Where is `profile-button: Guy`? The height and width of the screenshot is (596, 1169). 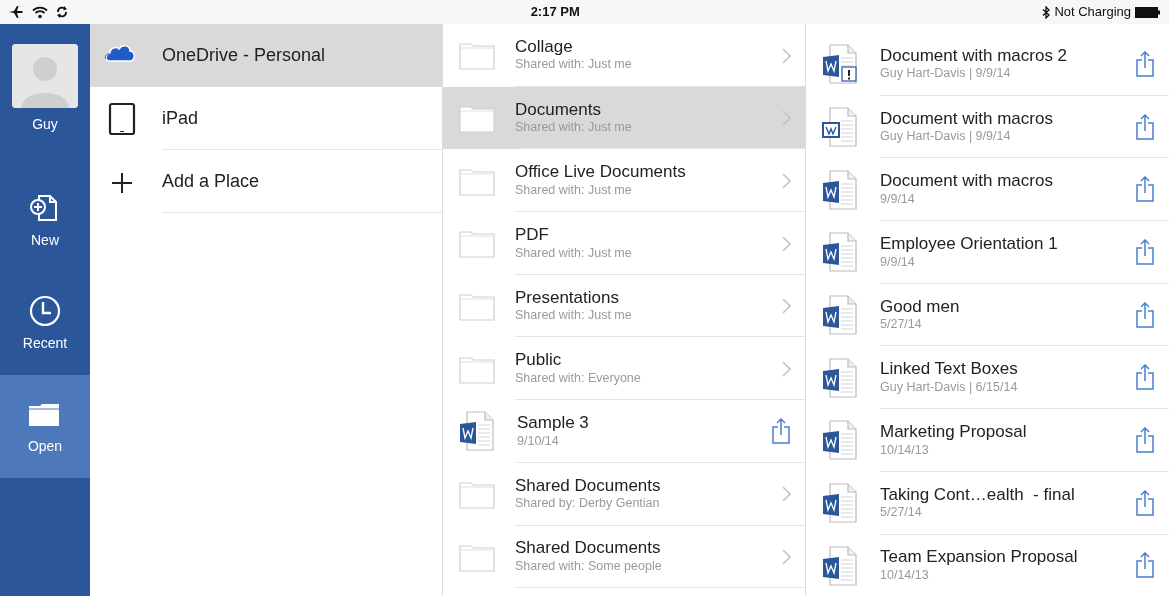
profile-button: Guy is located at coordinates (45, 87).